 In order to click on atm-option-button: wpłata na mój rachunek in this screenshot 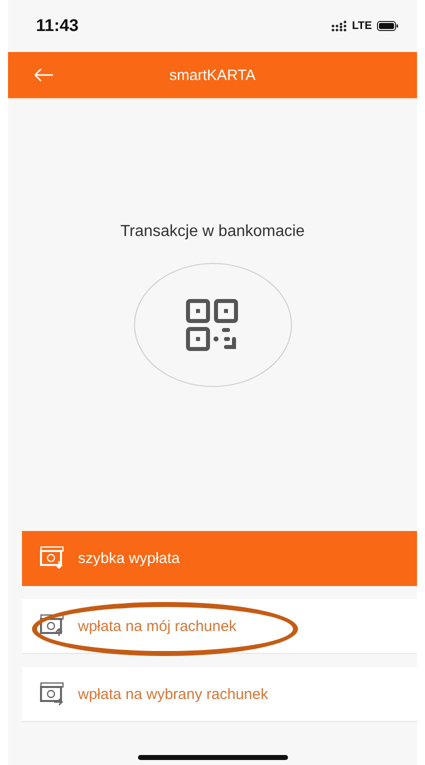, I will do `click(219, 626)`.